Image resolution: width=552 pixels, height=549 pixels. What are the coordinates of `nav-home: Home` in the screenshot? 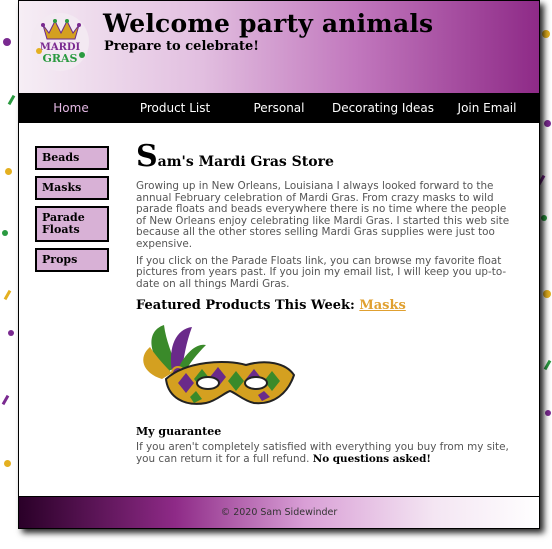 It's located at (71, 108).